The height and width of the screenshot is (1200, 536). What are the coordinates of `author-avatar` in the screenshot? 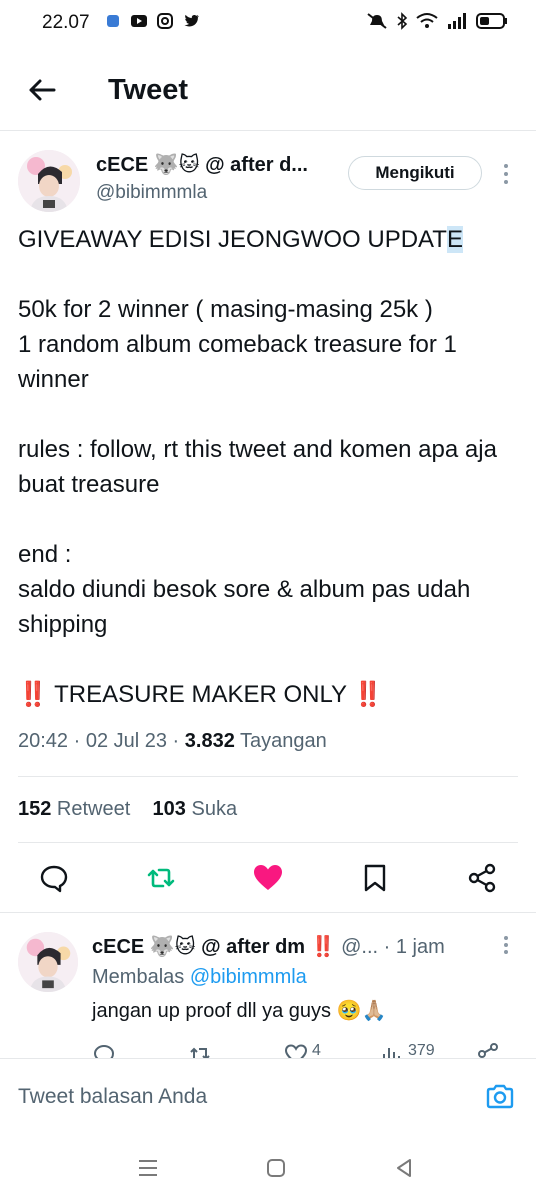 It's located at (49, 181).